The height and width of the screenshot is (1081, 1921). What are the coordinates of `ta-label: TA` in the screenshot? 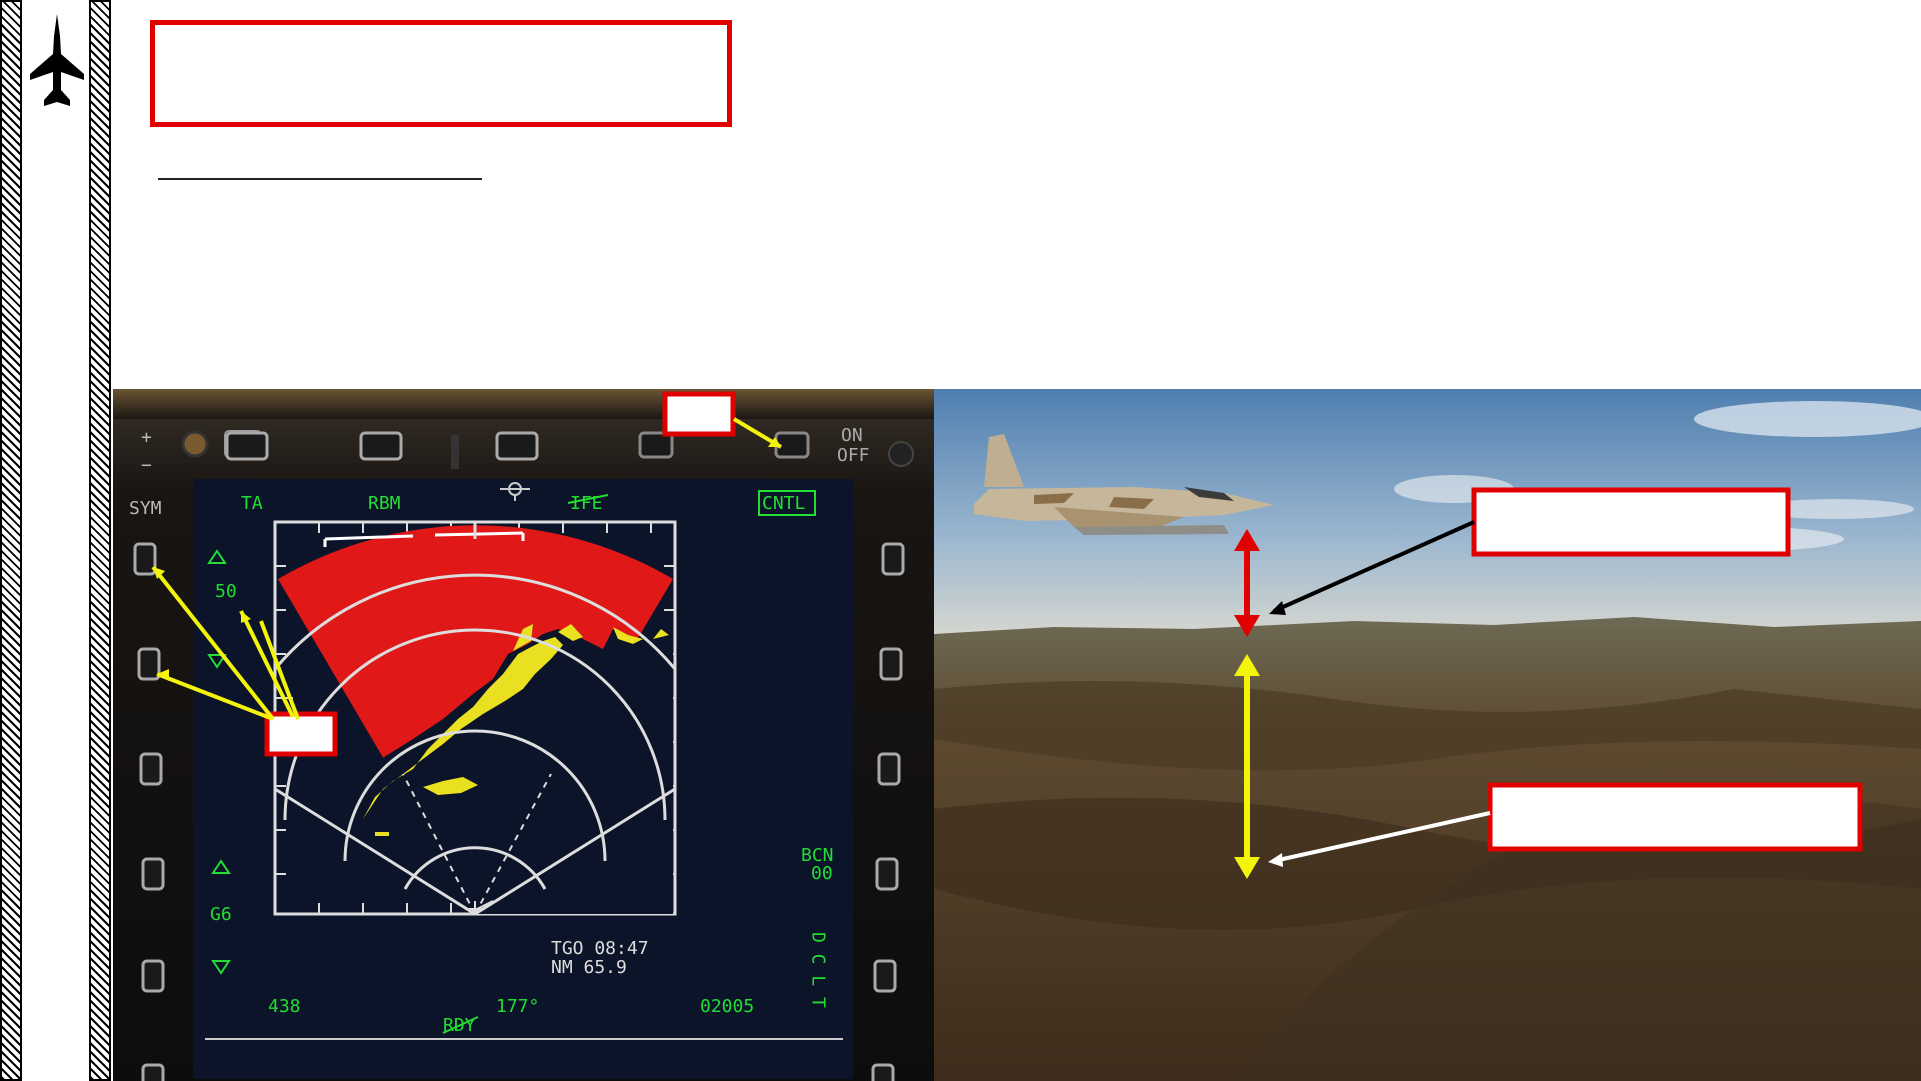 It's located at (252, 503).